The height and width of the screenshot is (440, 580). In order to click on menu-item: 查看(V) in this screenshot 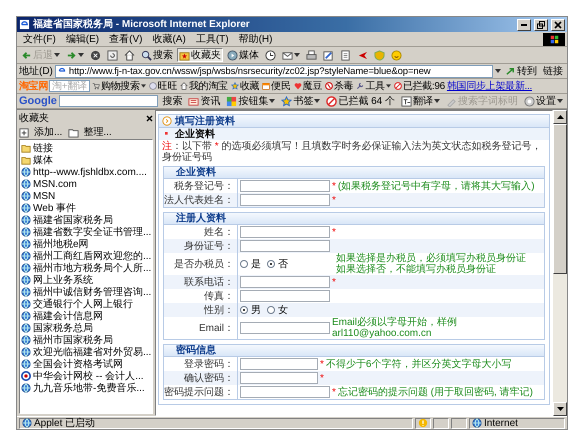, I will do `click(125, 39)`.